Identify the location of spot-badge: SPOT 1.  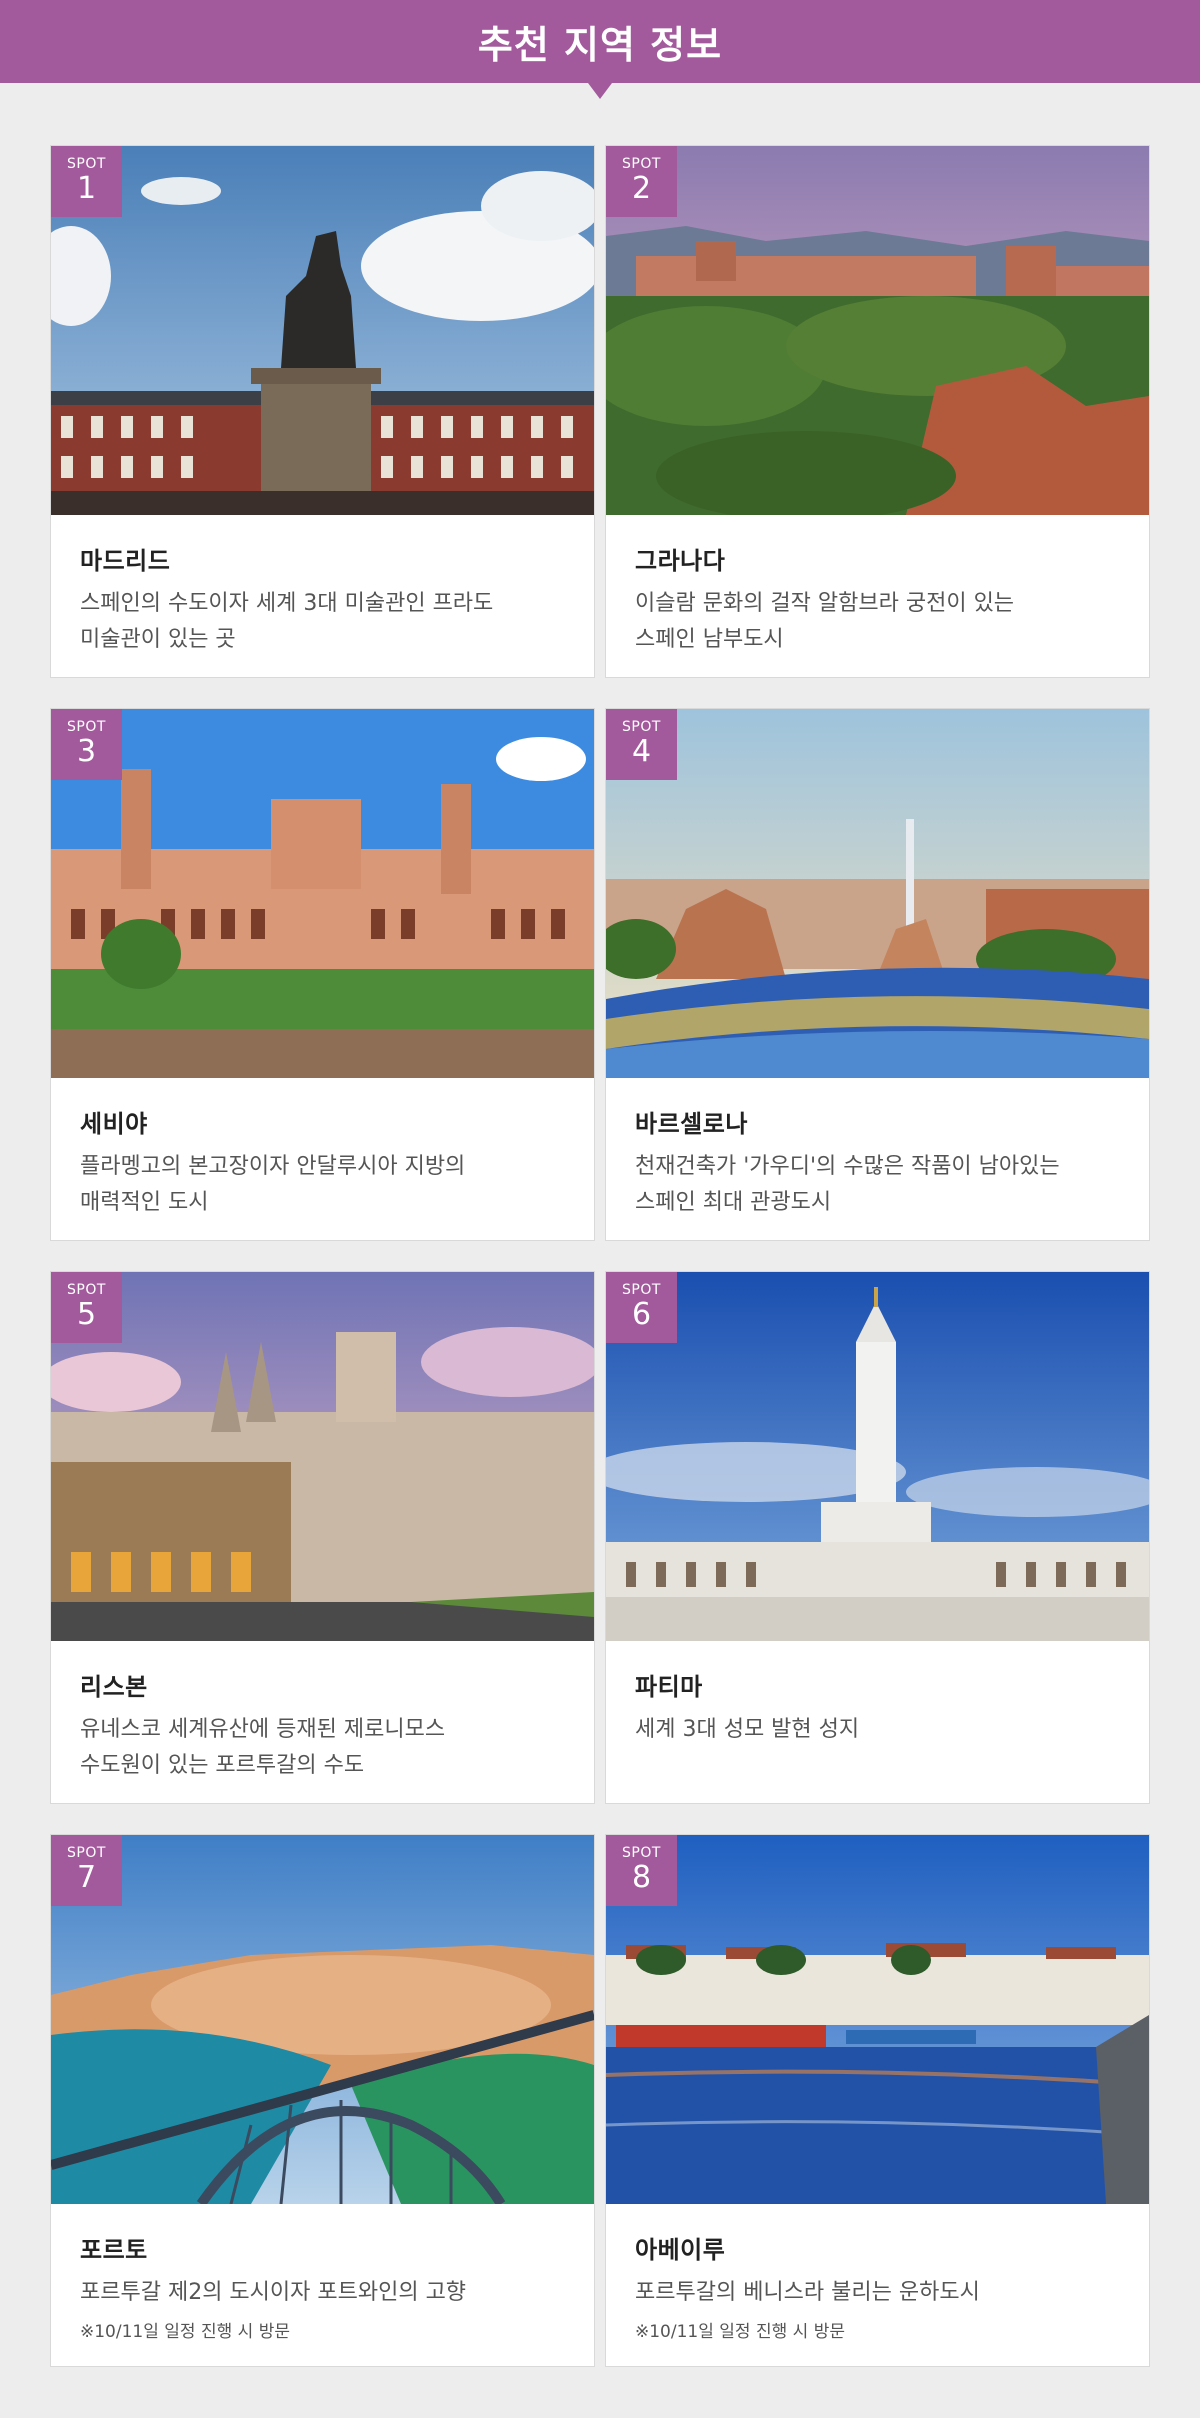
(86, 181).